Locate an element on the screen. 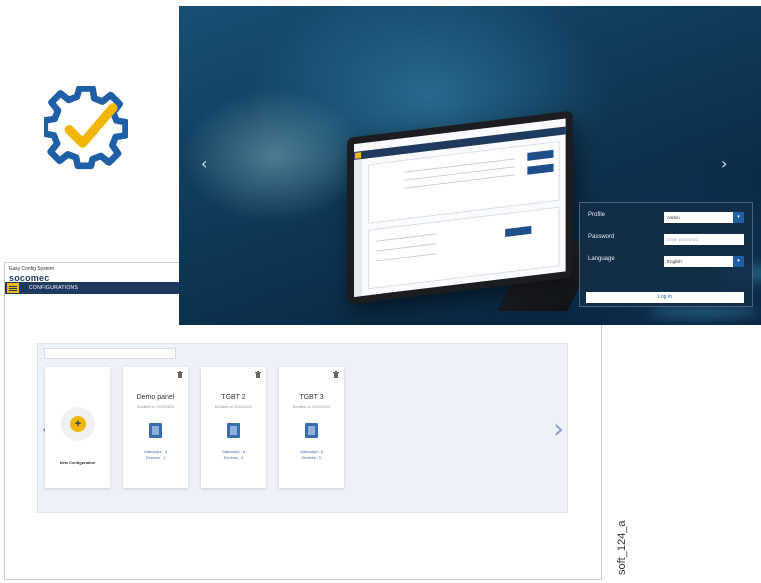 This screenshot has height=583, width=761. gear-check-icon is located at coordinates (86, 128).